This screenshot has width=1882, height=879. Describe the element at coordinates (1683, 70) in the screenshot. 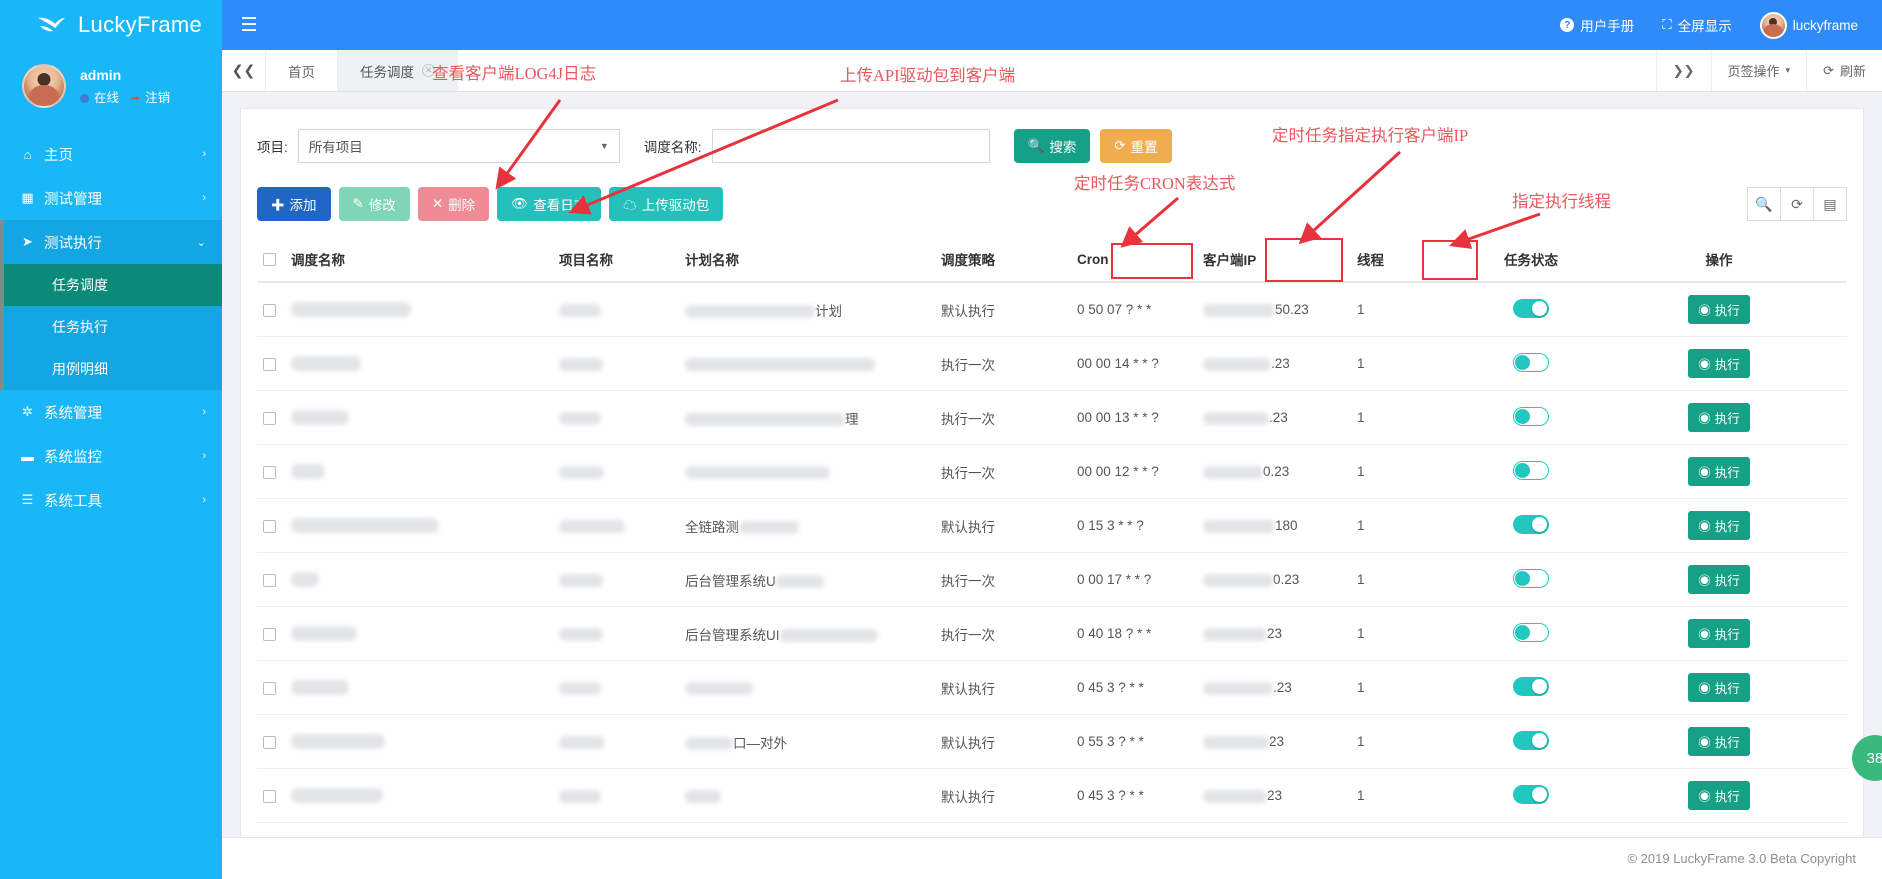

I see `double-chevron-right-icon: ❯❯` at that location.